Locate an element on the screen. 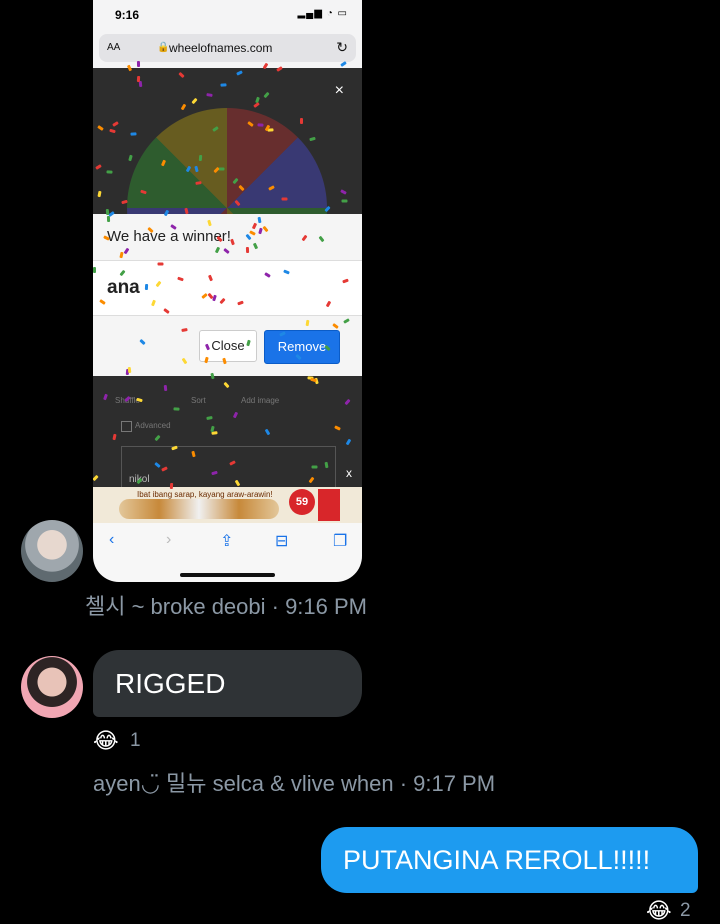 This screenshot has height=924, width=720. message-text: PUTANGINA REROLL!!!!! is located at coordinates (497, 860).